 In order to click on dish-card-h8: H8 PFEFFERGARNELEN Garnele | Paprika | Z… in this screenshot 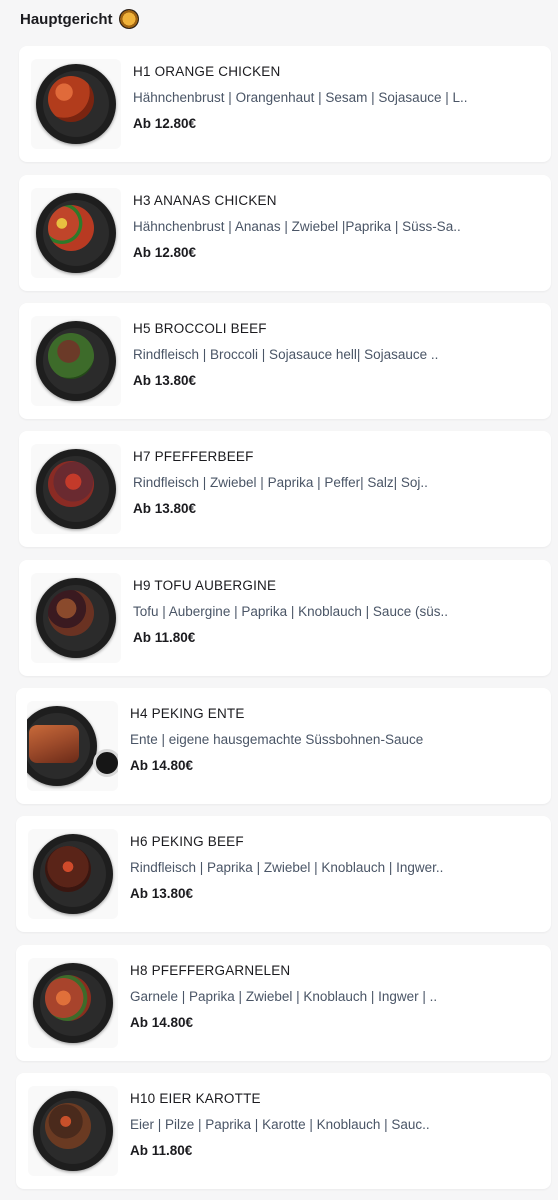, I will do `click(283, 1003)`.